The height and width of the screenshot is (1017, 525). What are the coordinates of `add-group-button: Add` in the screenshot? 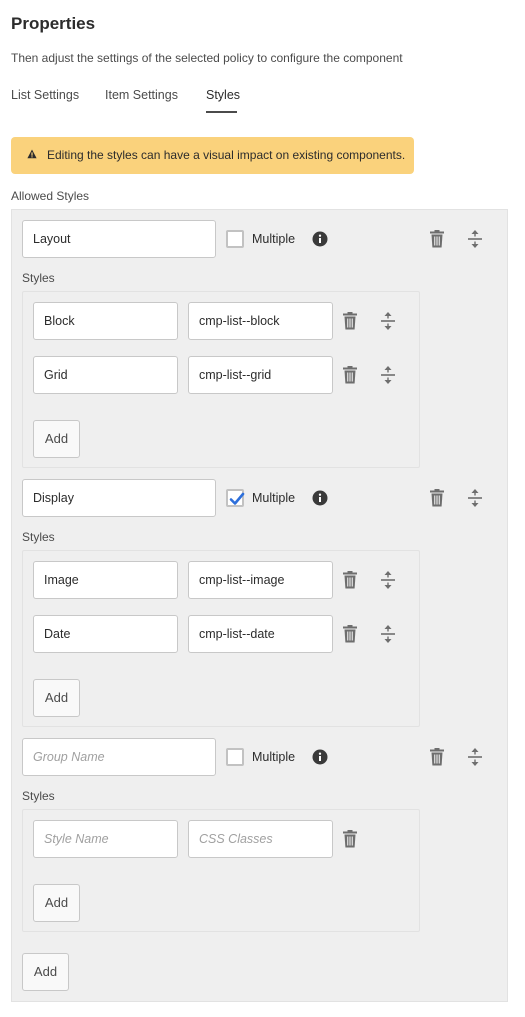 It's located at (45, 972).